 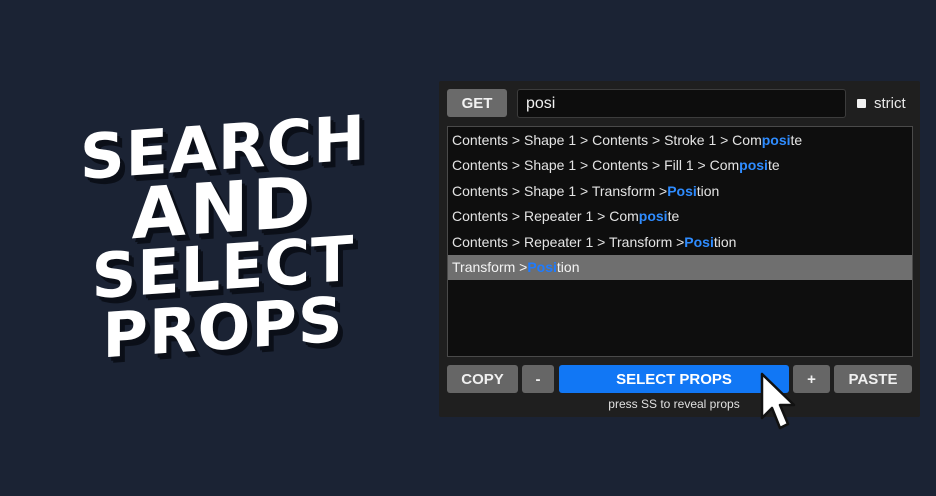 What do you see at coordinates (674, 379) in the screenshot?
I see `select-props-button: SELECT PROPS` at bounding box center [674, 379].